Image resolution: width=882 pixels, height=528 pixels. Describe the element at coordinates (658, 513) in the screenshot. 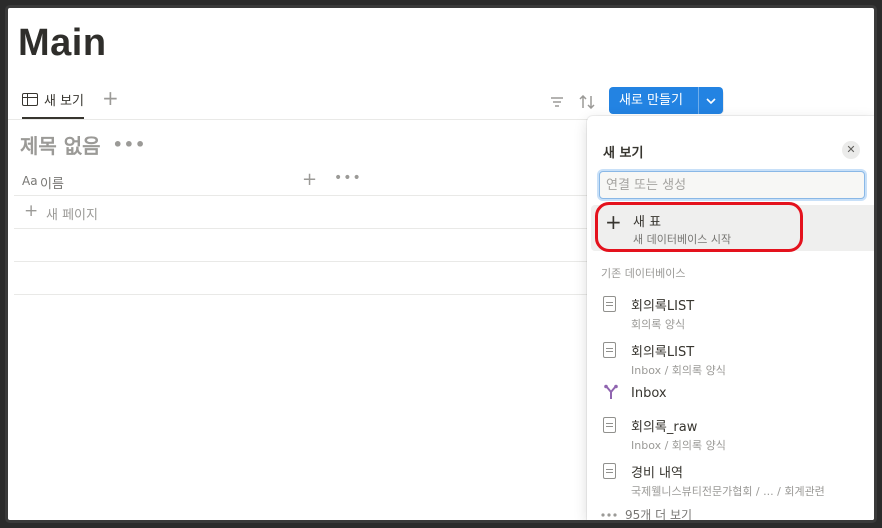

I see `show-more-label: 95개 더 보기` at that location.